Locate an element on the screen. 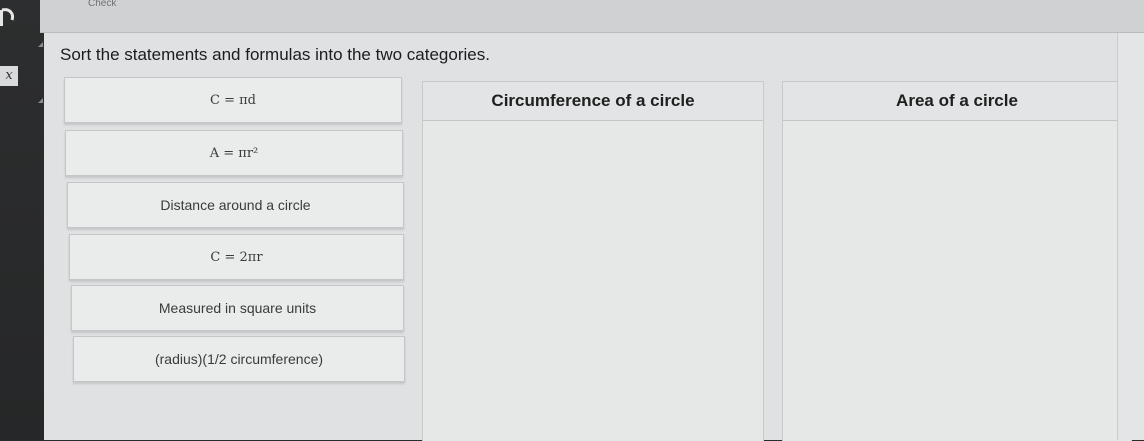  function-icon: x is located at coordinates (9, 76).